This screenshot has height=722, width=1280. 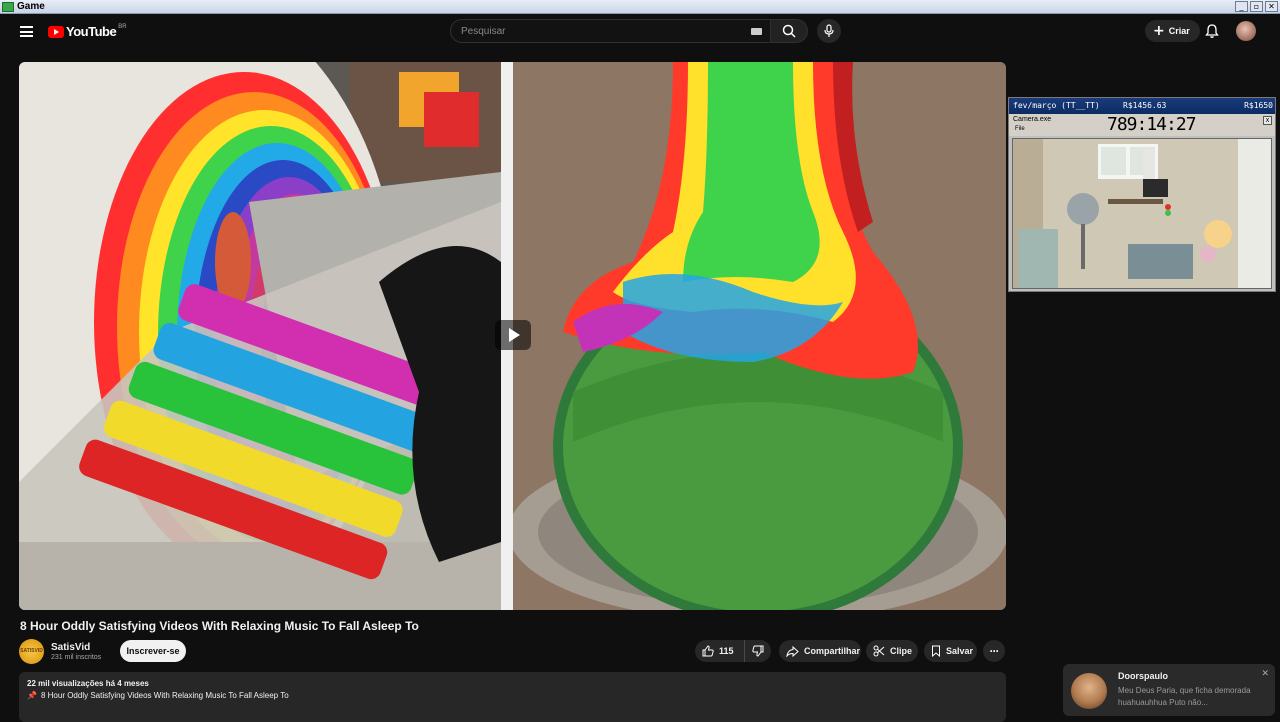 I want to click on like-dislike-group: 115, so click(x=733, y=651).